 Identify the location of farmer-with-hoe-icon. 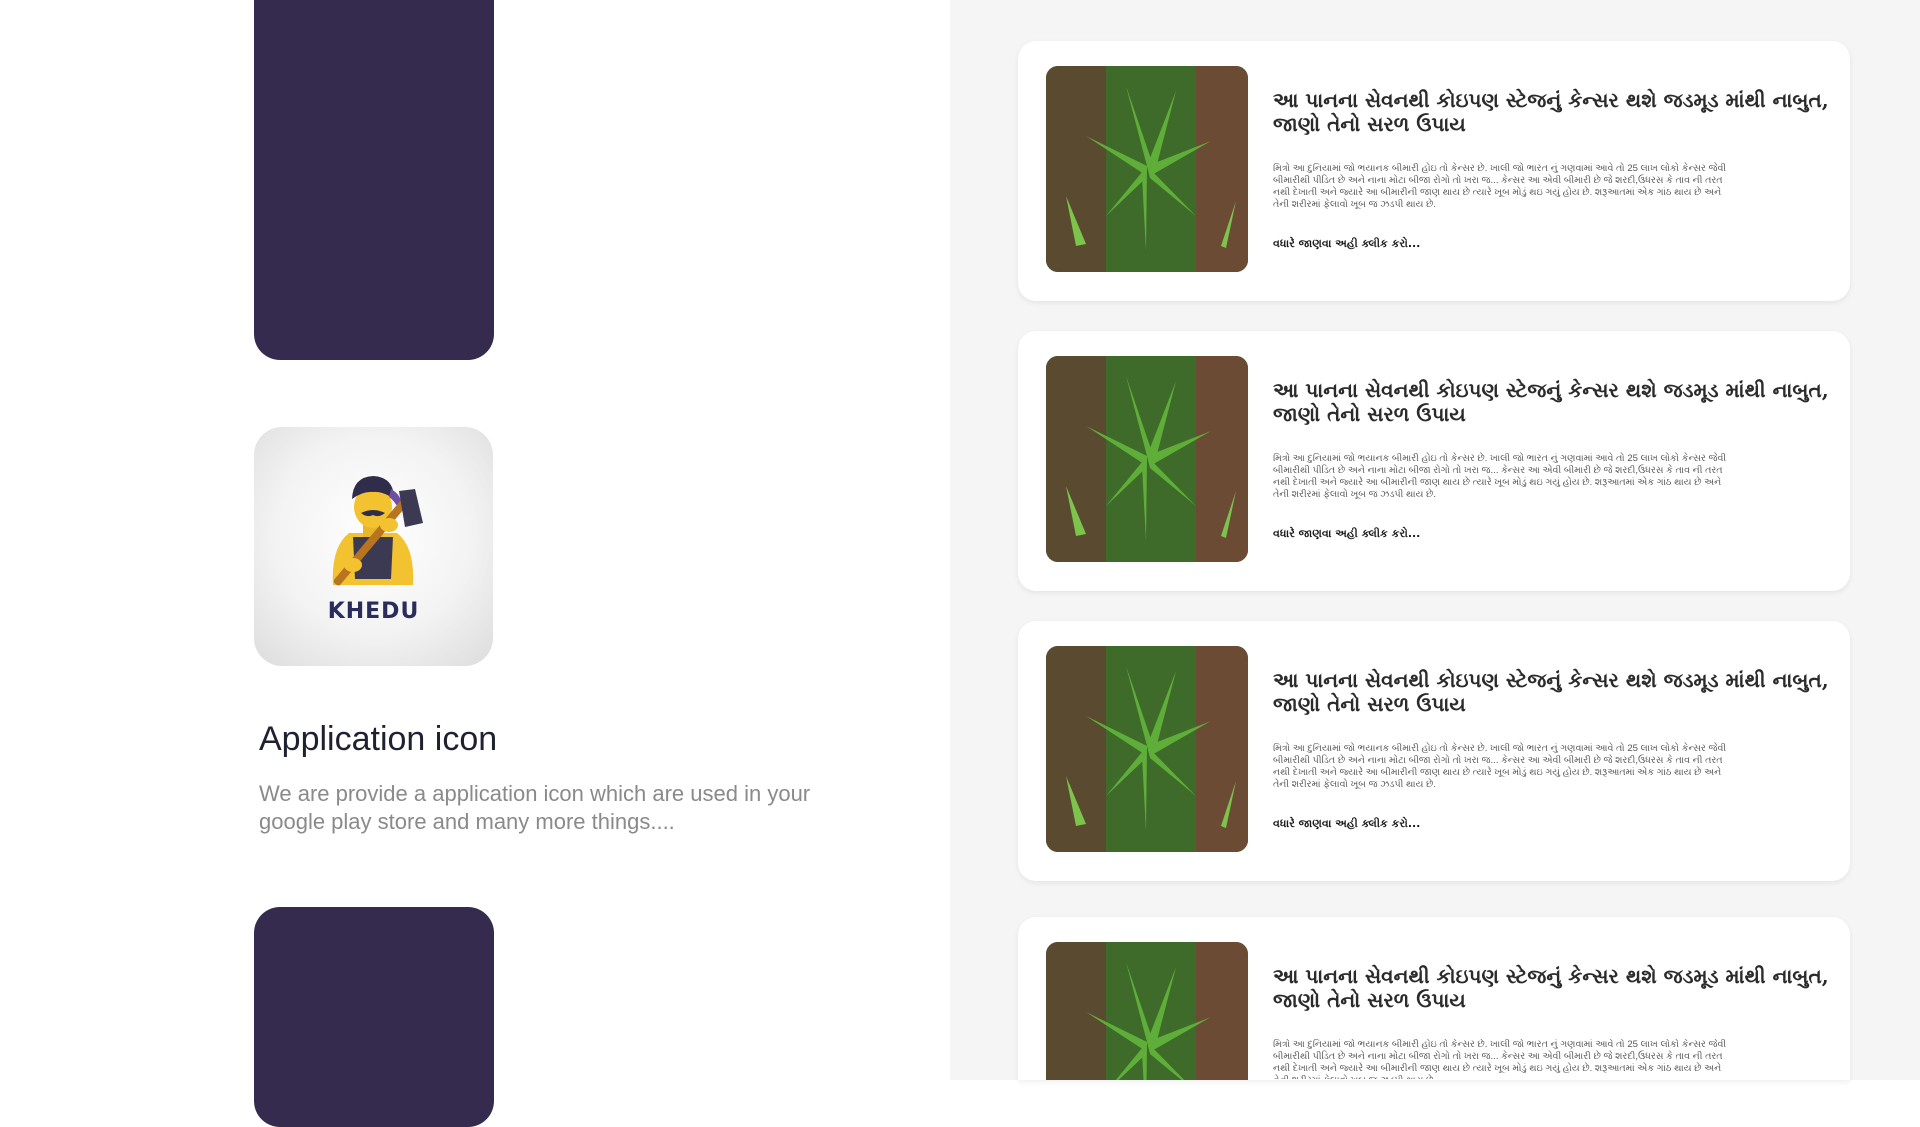
(377, 531).